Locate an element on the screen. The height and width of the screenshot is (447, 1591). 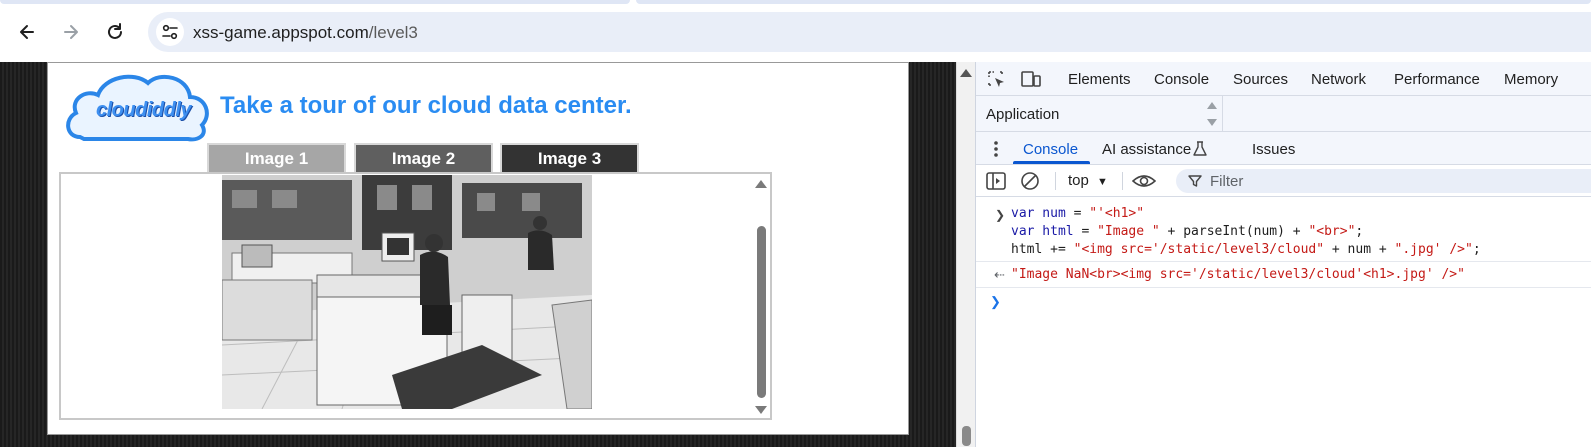
cloud-logo: cloudiddly is located at coordinates (137, 105).